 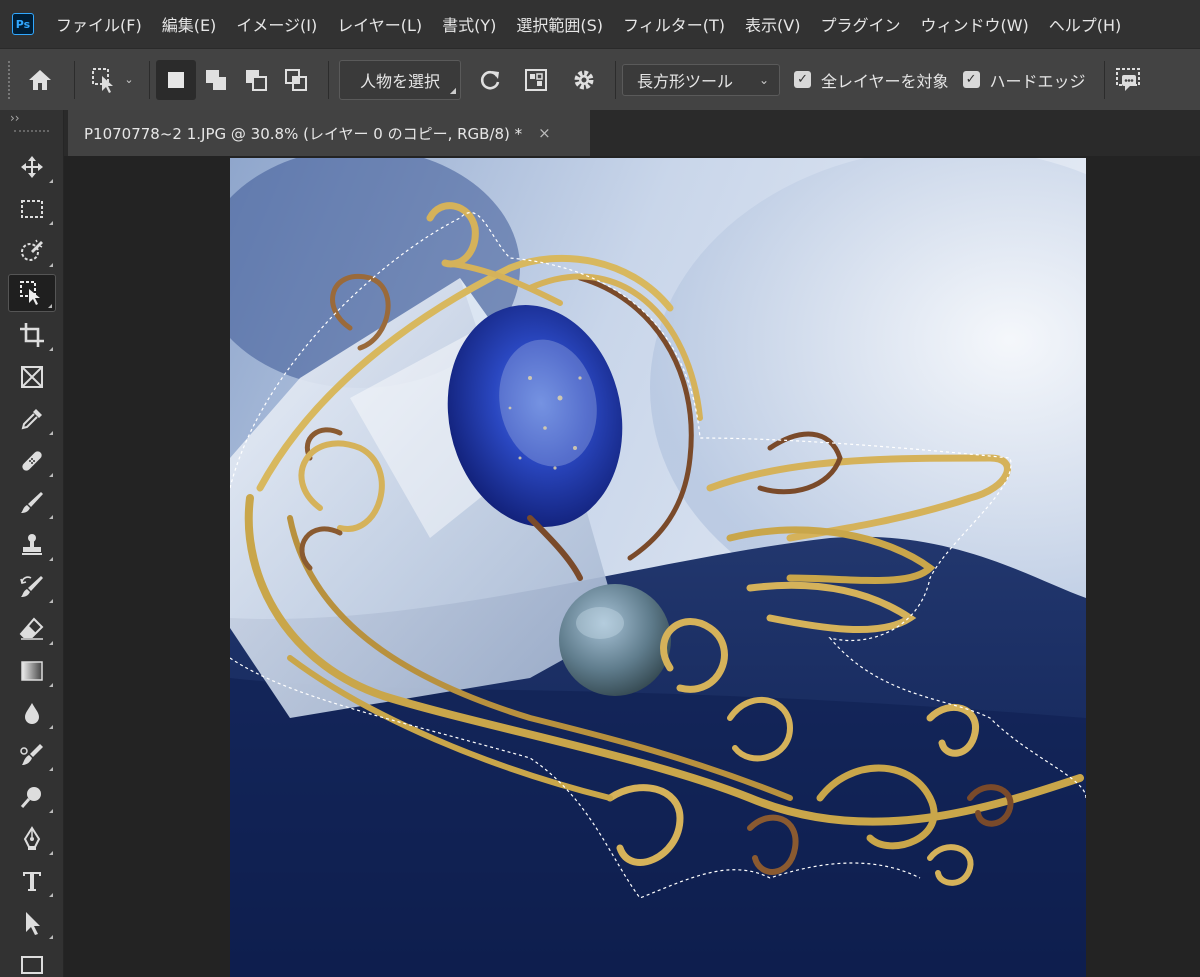 I want to click on add-selection-icon, so click(x=216, y=79).